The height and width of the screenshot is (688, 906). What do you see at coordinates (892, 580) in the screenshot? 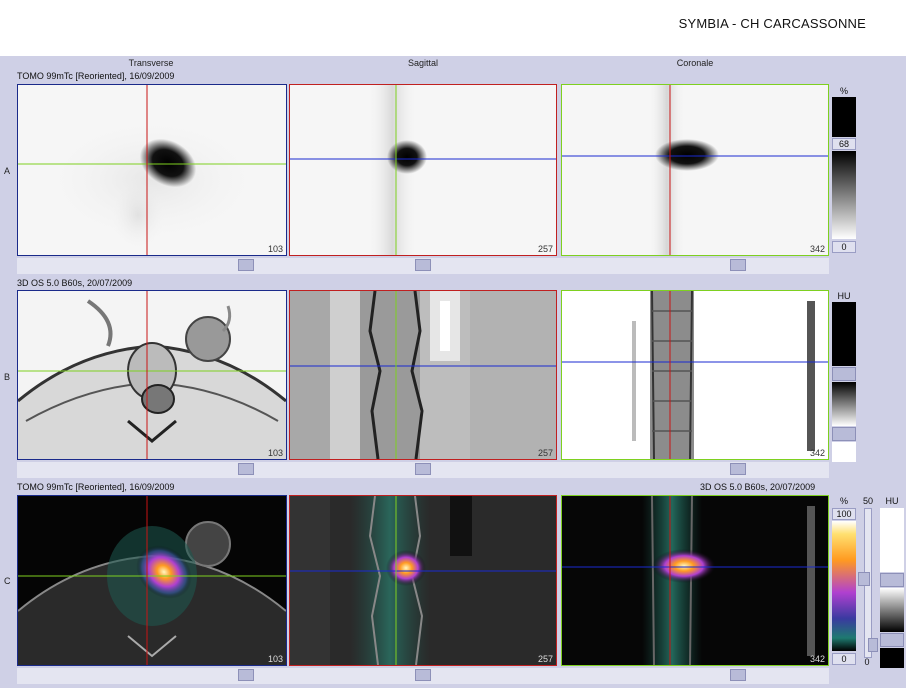
I see `colorbar-c-ct-upper-handle` at bounding box center [892, 580].